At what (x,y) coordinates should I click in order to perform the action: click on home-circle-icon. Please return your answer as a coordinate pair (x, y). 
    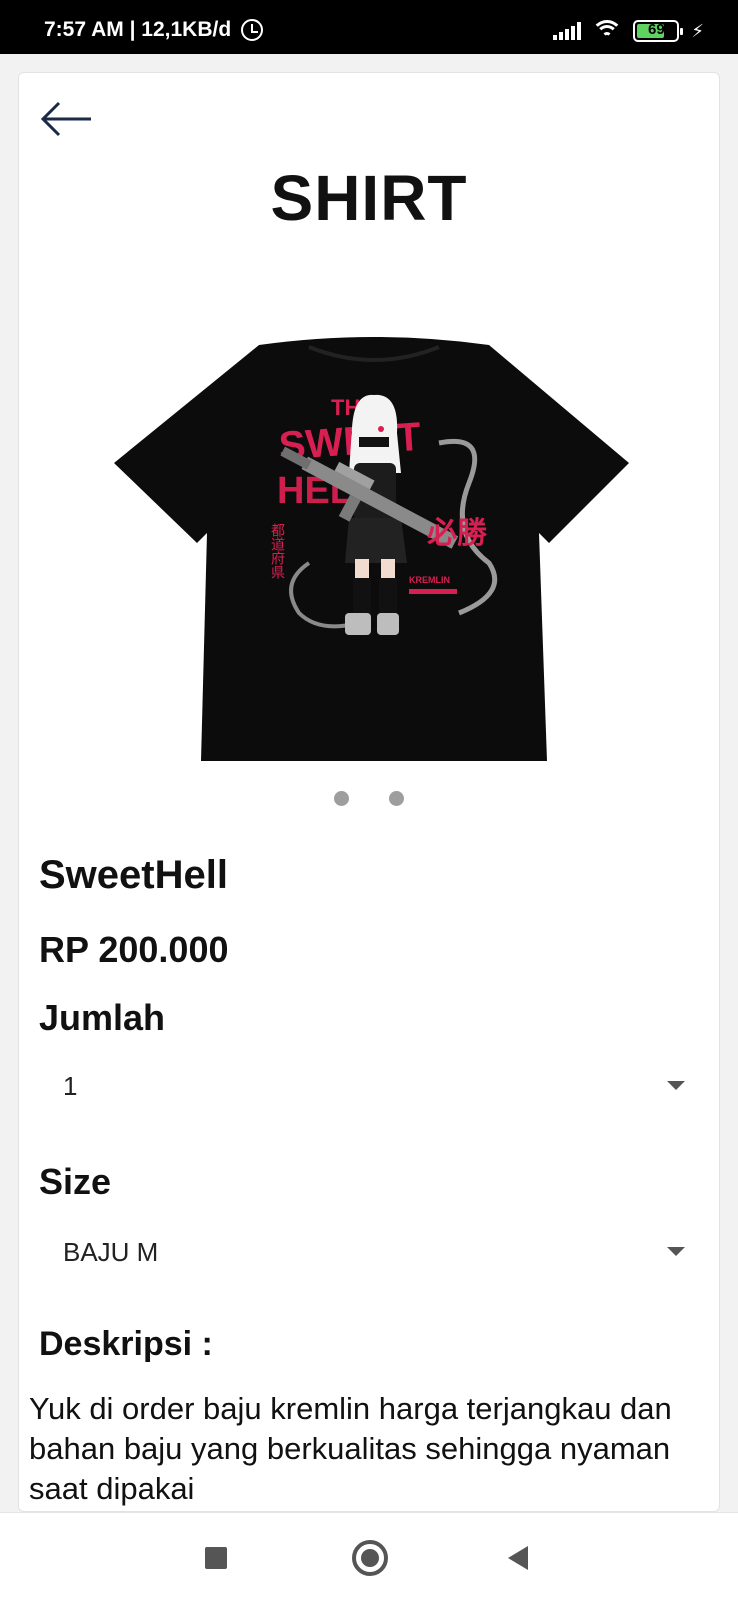
    Looking at the image, I should click on (370, 1558).